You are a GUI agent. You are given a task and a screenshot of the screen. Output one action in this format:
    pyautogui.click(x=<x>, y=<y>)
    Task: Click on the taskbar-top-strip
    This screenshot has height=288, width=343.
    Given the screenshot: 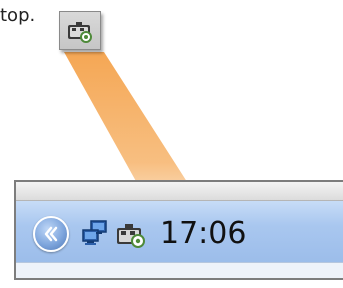 What is the action you would take?
    pyautogui.click(x=179, y=191)
    